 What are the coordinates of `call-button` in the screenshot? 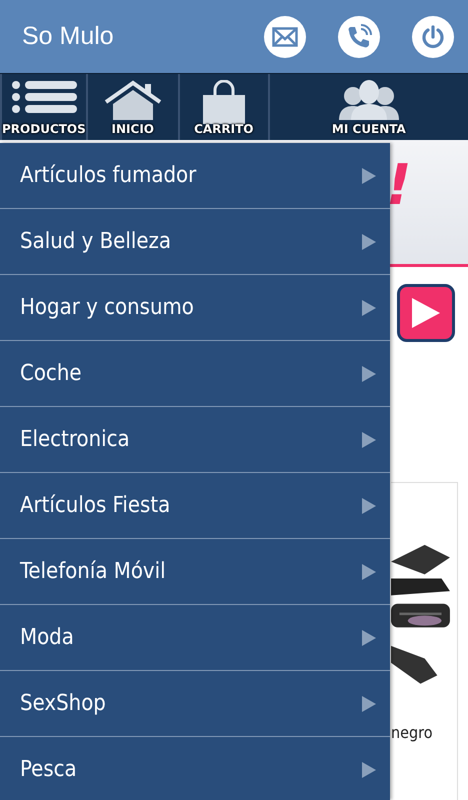 It's located at (359, 37).